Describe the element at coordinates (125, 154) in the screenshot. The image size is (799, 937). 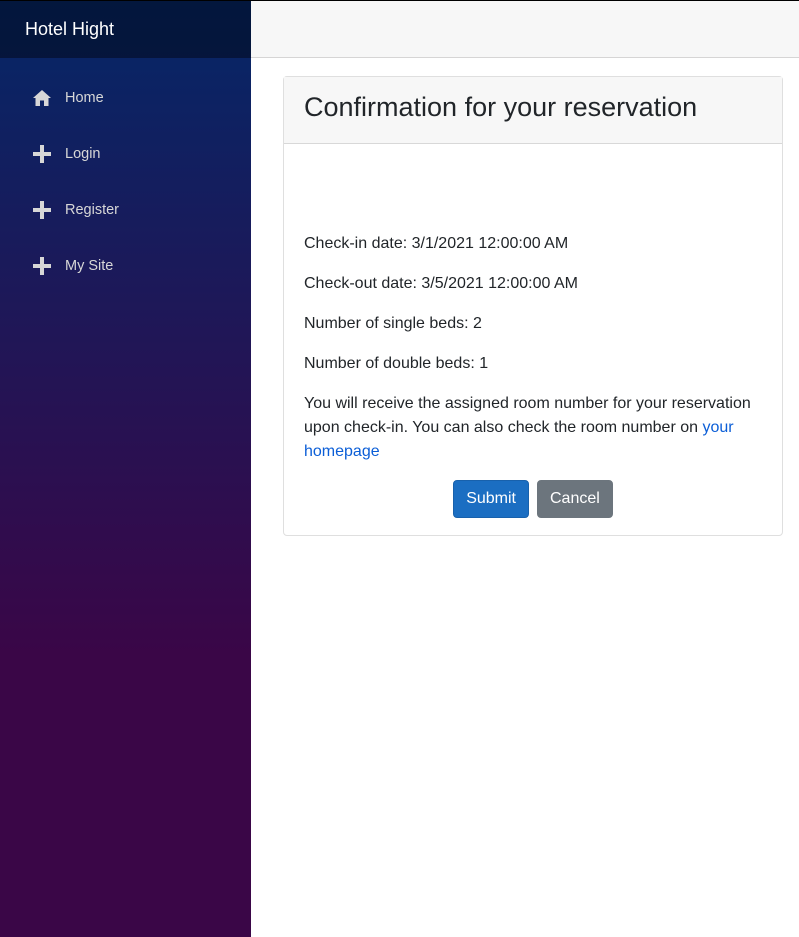
I see `nav-item-login: Login` at that location.